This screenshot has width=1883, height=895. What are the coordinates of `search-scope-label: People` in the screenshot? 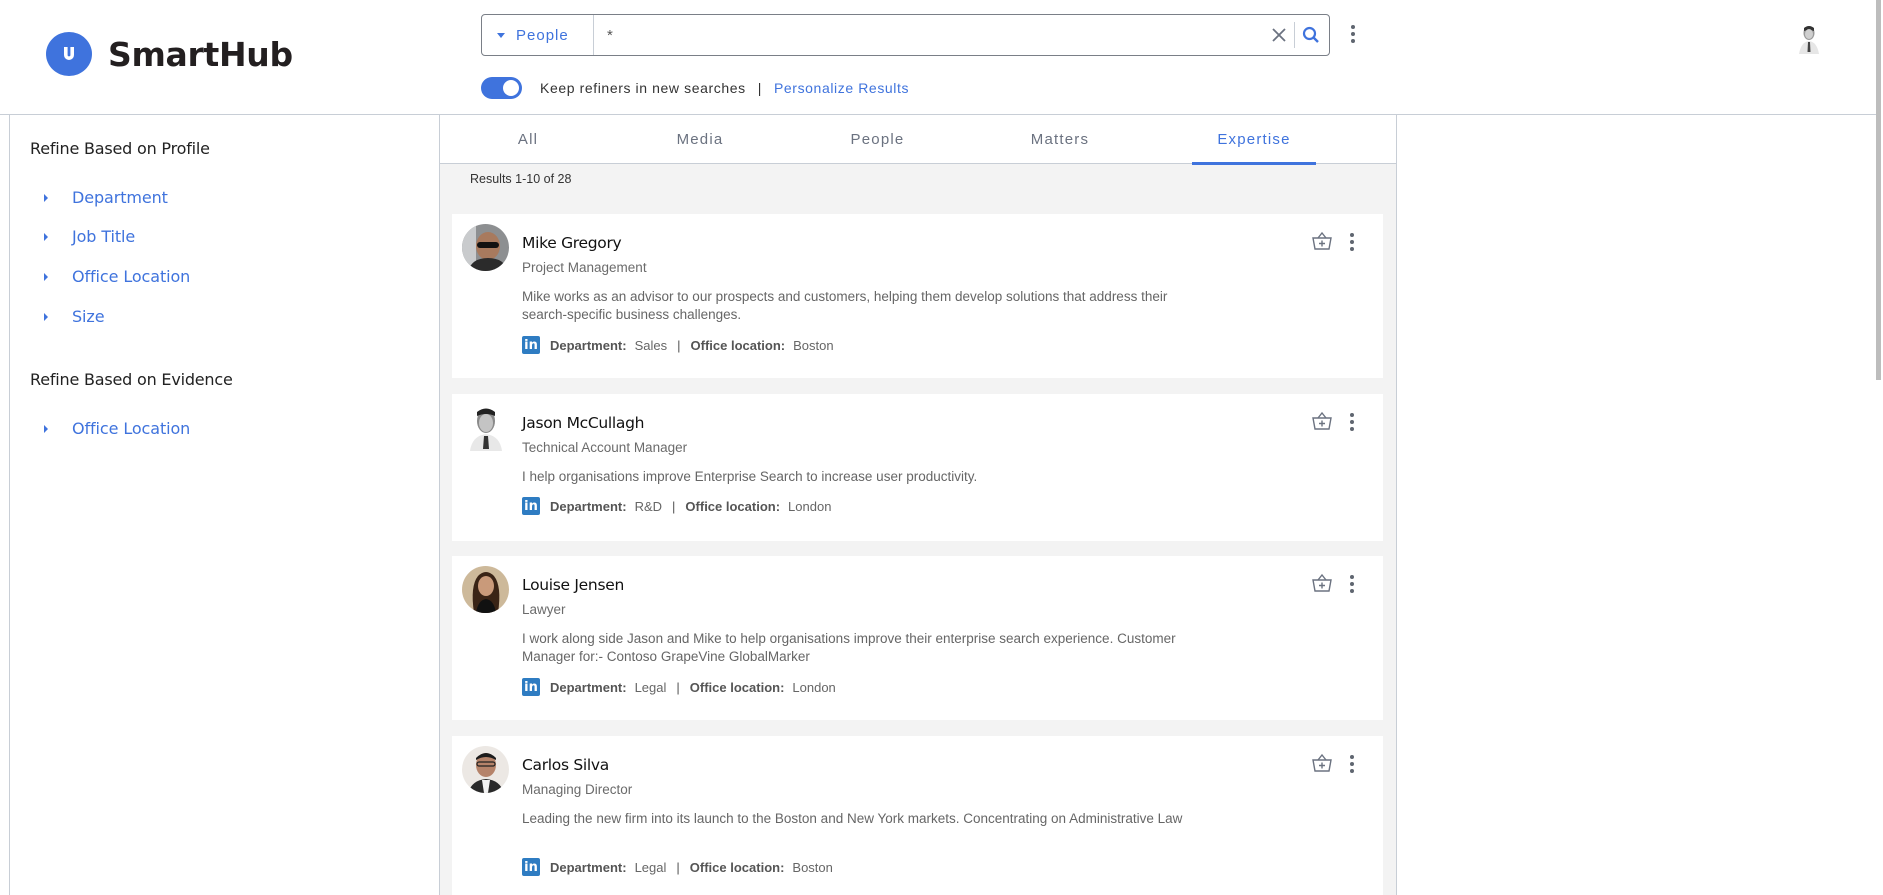 It's located at (542, 35).